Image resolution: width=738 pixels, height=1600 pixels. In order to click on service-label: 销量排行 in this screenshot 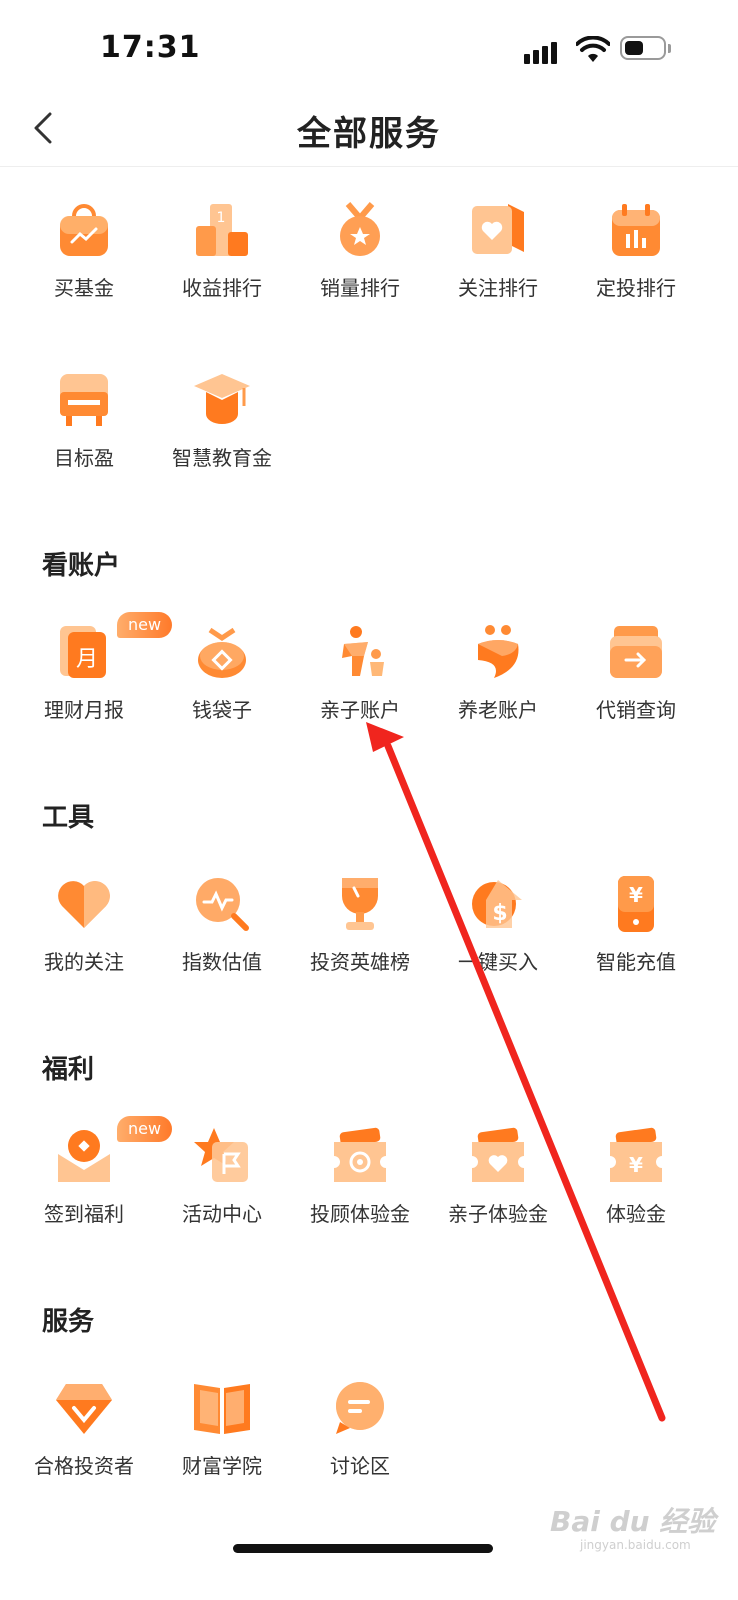, I will do `click(360, 288)`.